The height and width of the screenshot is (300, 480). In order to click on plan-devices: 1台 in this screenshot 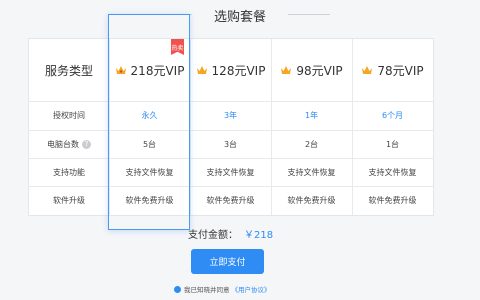, I will do `click(392, 144)`.